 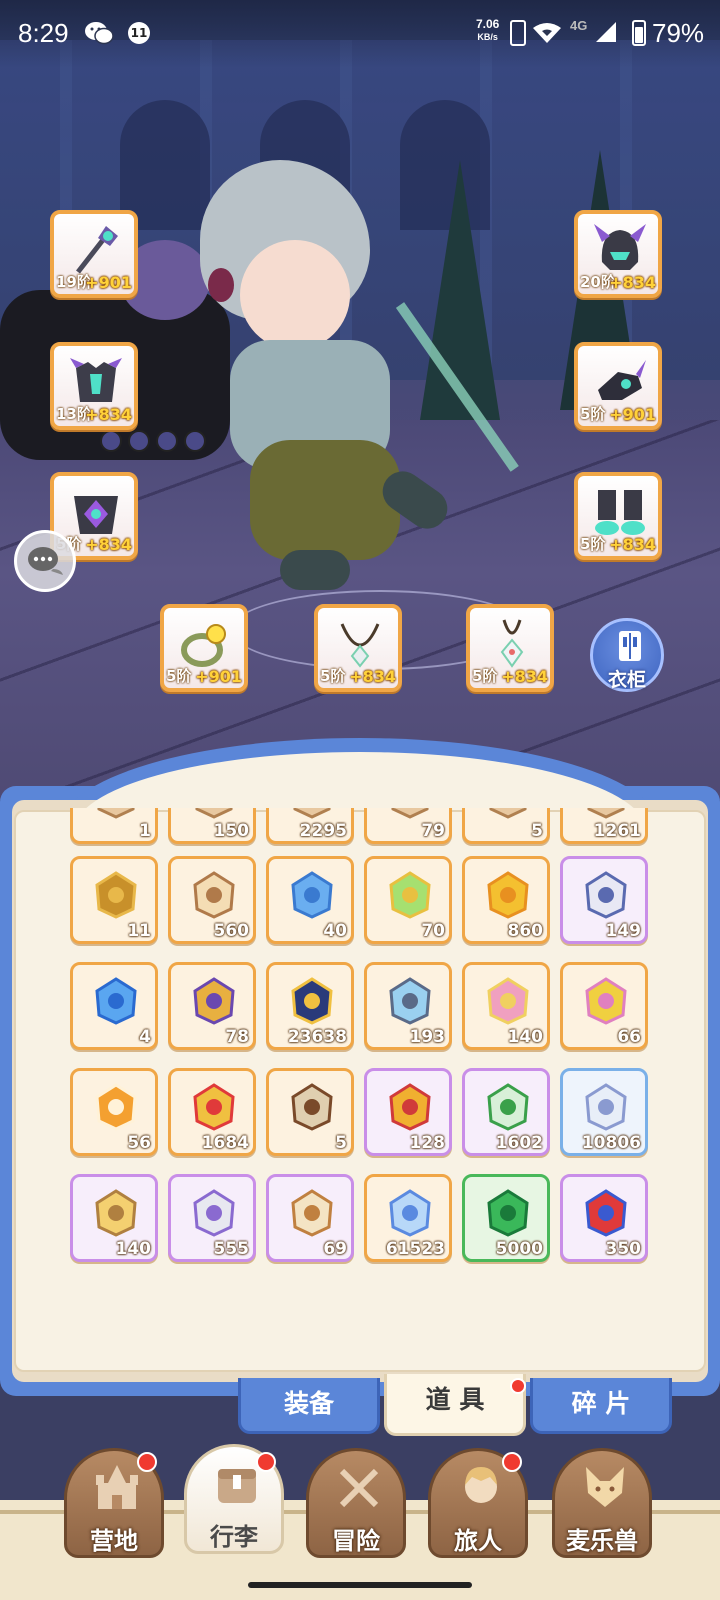 I want to click on inventory-item: 11, so click(x=114, y=900).